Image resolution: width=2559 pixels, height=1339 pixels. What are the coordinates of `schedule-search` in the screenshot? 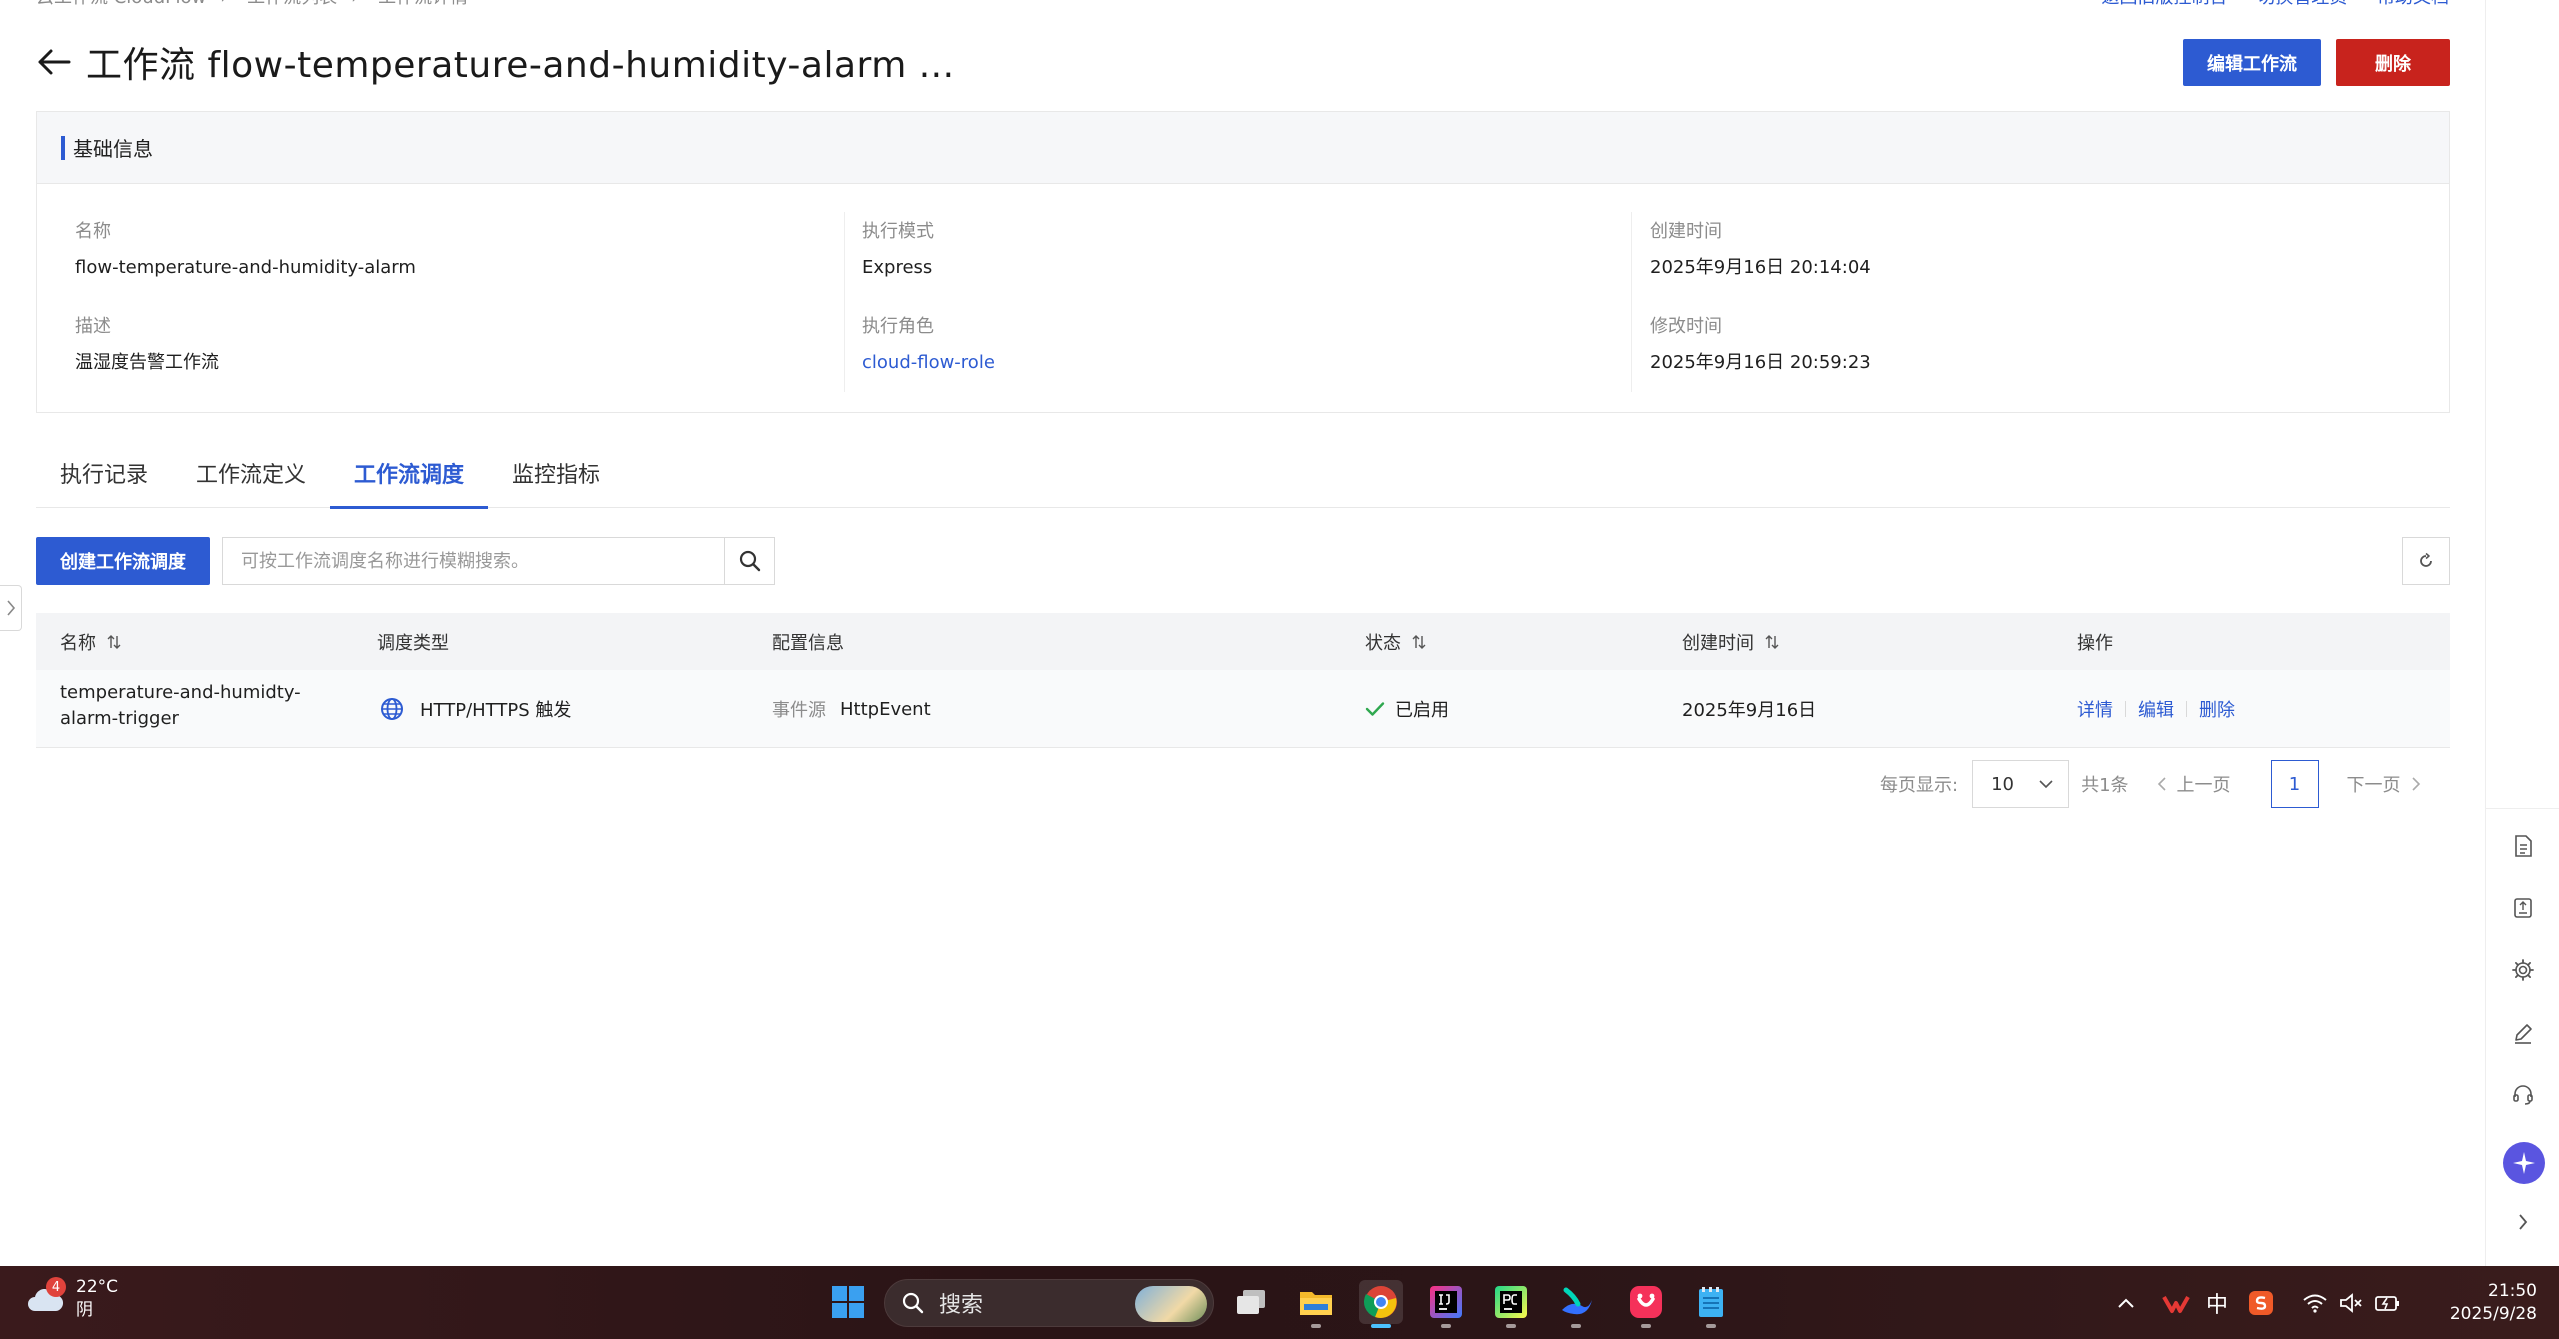 It's located at (498, 561).